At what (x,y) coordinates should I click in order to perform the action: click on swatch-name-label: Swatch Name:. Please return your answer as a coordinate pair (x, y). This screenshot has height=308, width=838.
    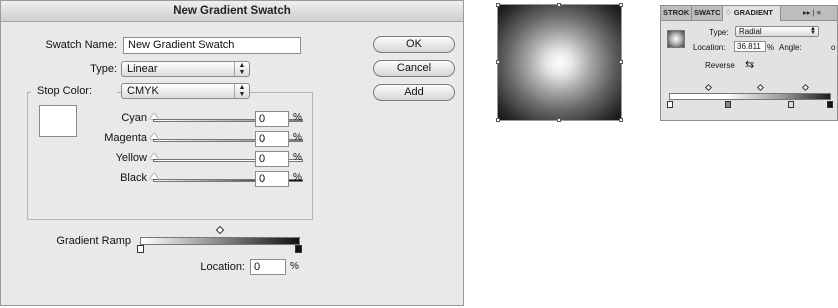
    Looking at the image, I should click on (81, 45).